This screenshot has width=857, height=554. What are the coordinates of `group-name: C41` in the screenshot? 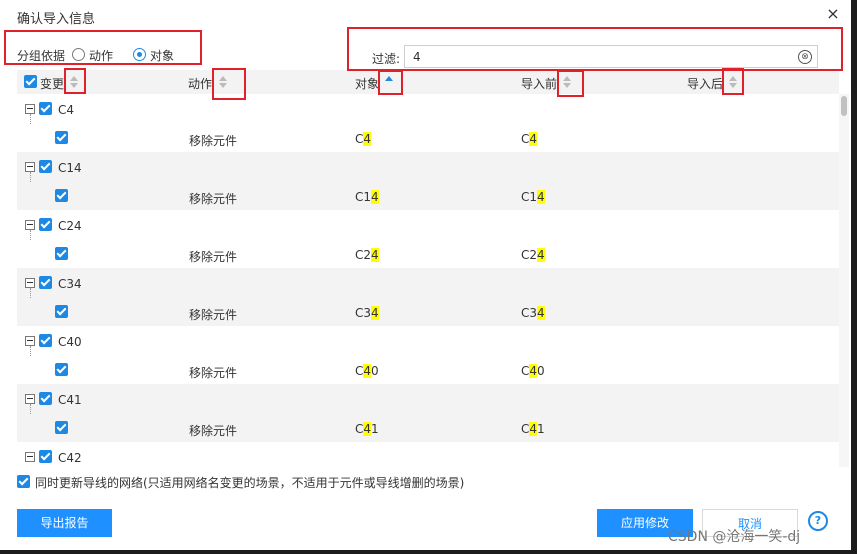 It's located at (70, 400).